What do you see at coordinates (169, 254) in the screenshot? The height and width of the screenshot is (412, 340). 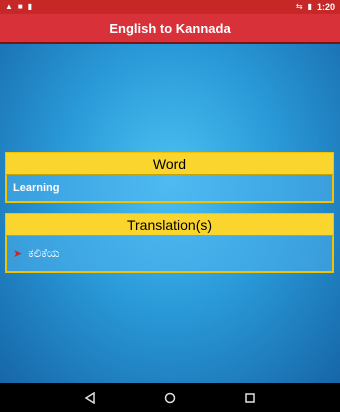 I see `translation-item: ➤ ಕಲಿಕೆಯ` at bounding box center [169, 254].